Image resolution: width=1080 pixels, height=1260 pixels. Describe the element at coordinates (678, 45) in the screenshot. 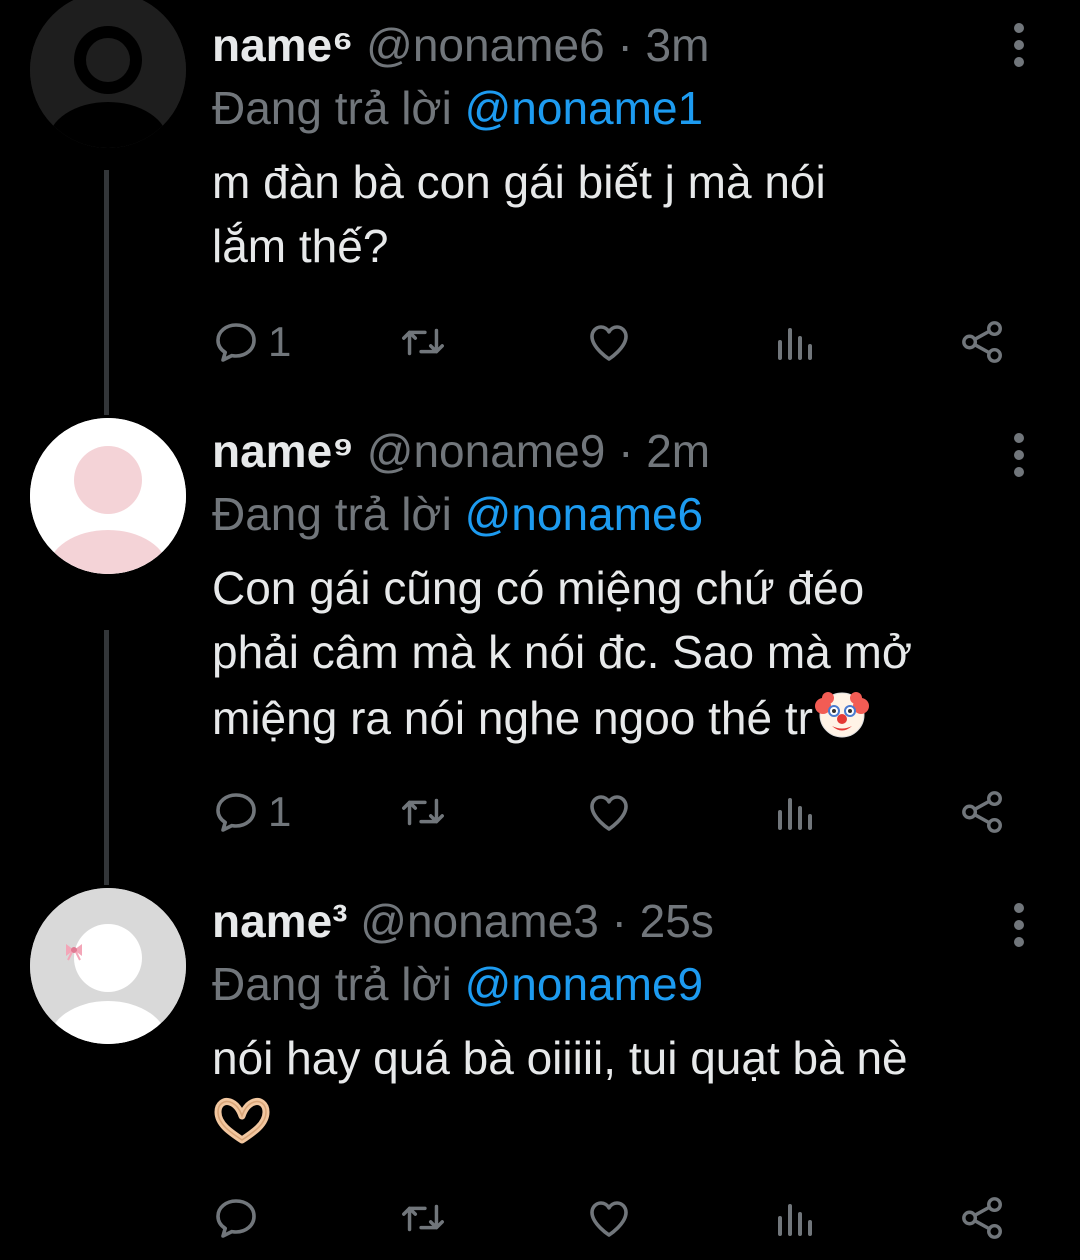

I see `timestamp: 3m` at that location.